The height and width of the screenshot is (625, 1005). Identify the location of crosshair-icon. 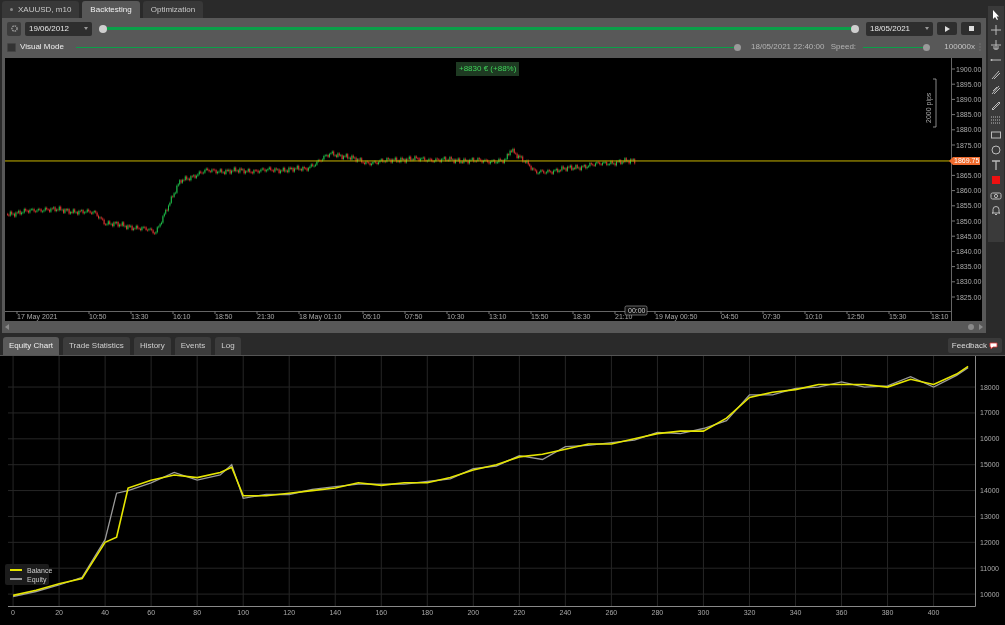
(996, 30).